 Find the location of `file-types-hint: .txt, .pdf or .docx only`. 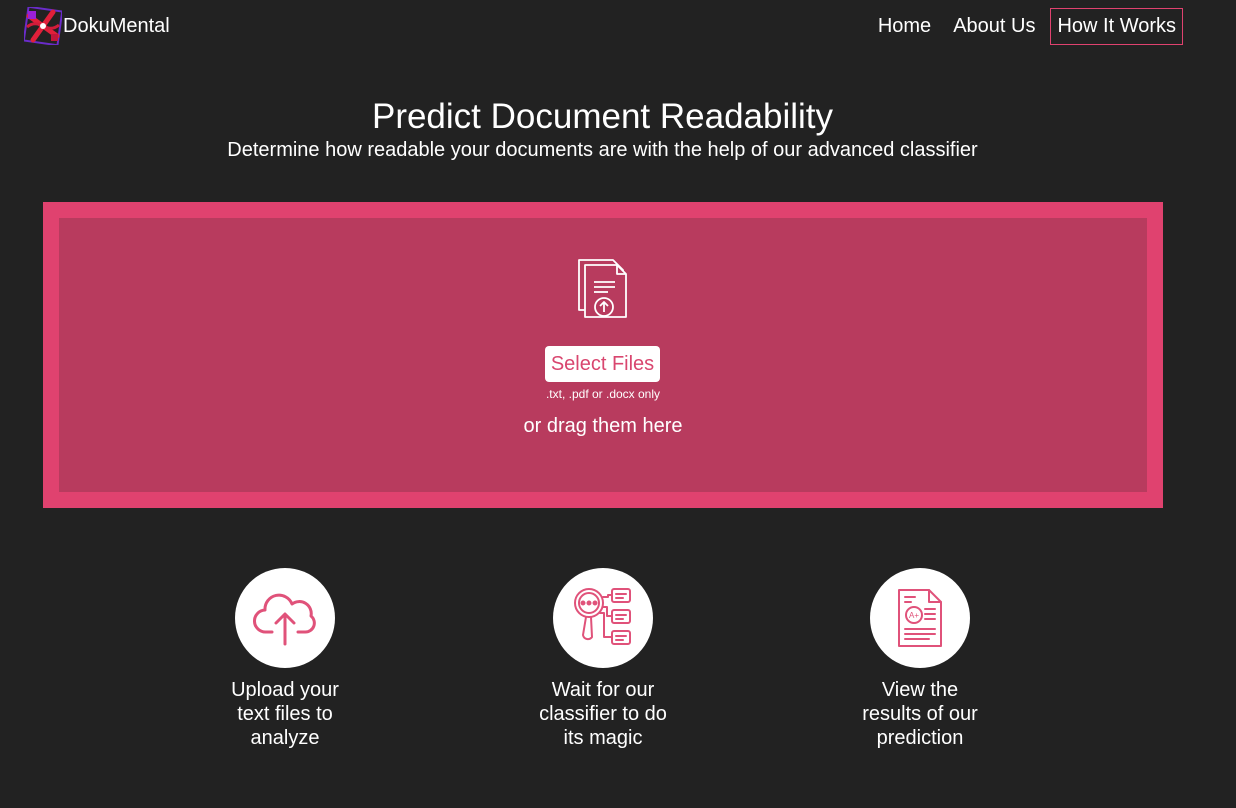

file-types-hint: .txt, .pdf or .docx only is located at coordinates (603, 394).